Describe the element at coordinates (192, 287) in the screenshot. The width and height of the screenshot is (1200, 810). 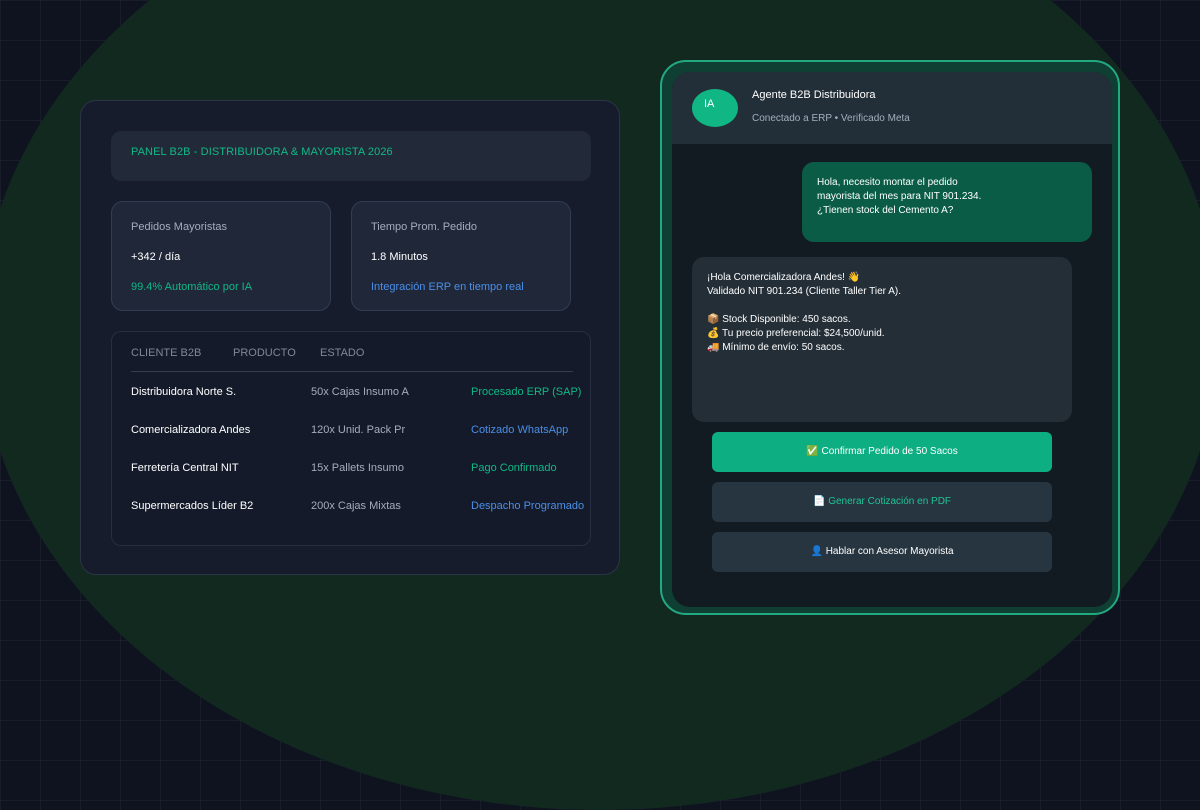
I see `stat-note: 99.4% Automático por IA` at that location.